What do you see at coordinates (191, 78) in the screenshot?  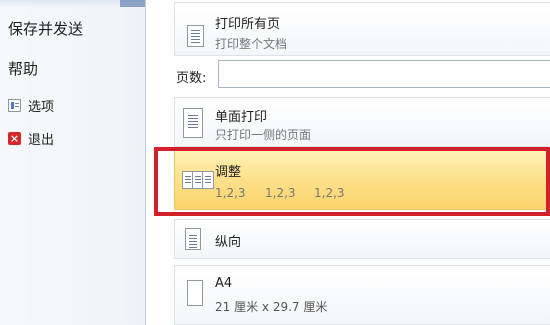 I see `pages-label: 页数:` at bounding box center [191, 78].